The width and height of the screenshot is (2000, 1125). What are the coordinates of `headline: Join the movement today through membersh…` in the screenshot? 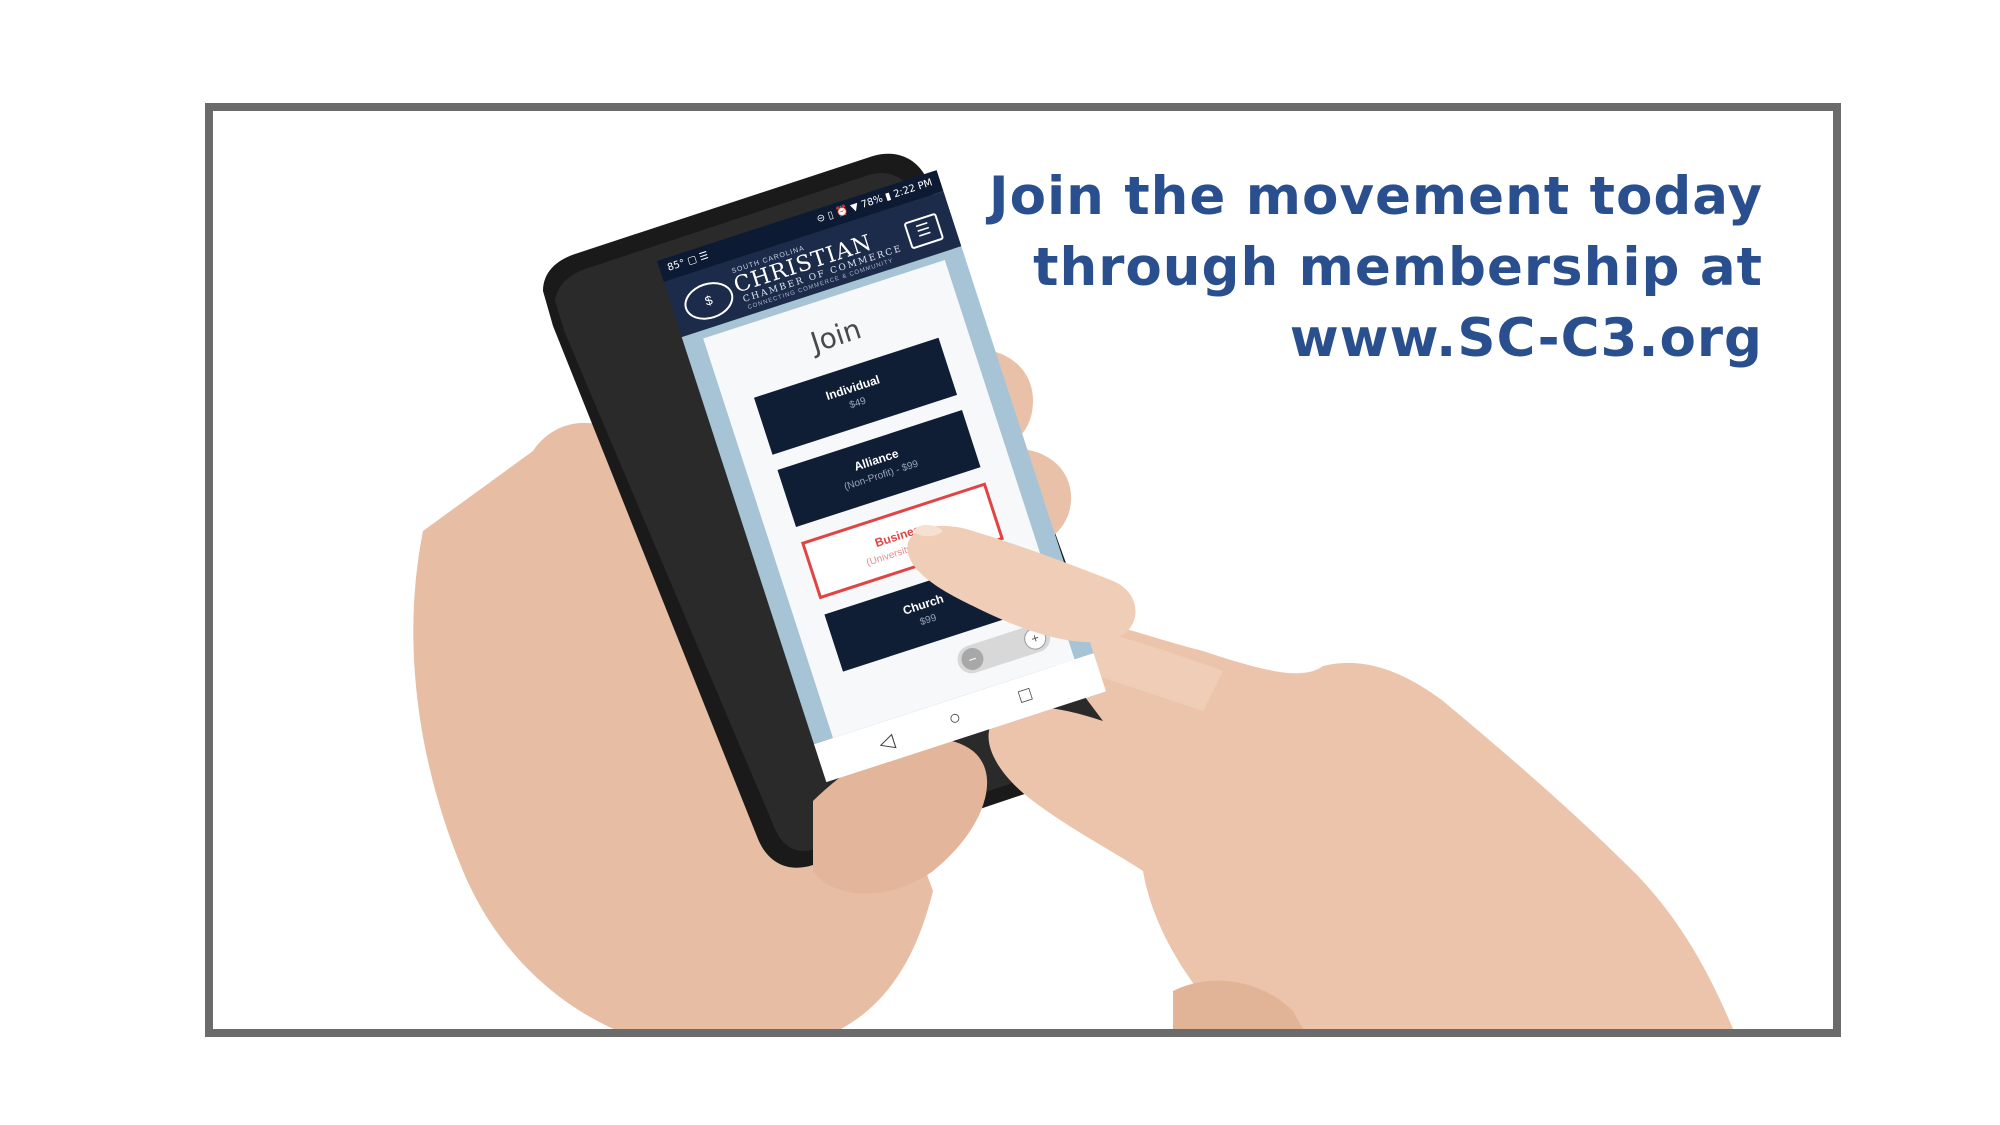 It's located at (1313, 267).